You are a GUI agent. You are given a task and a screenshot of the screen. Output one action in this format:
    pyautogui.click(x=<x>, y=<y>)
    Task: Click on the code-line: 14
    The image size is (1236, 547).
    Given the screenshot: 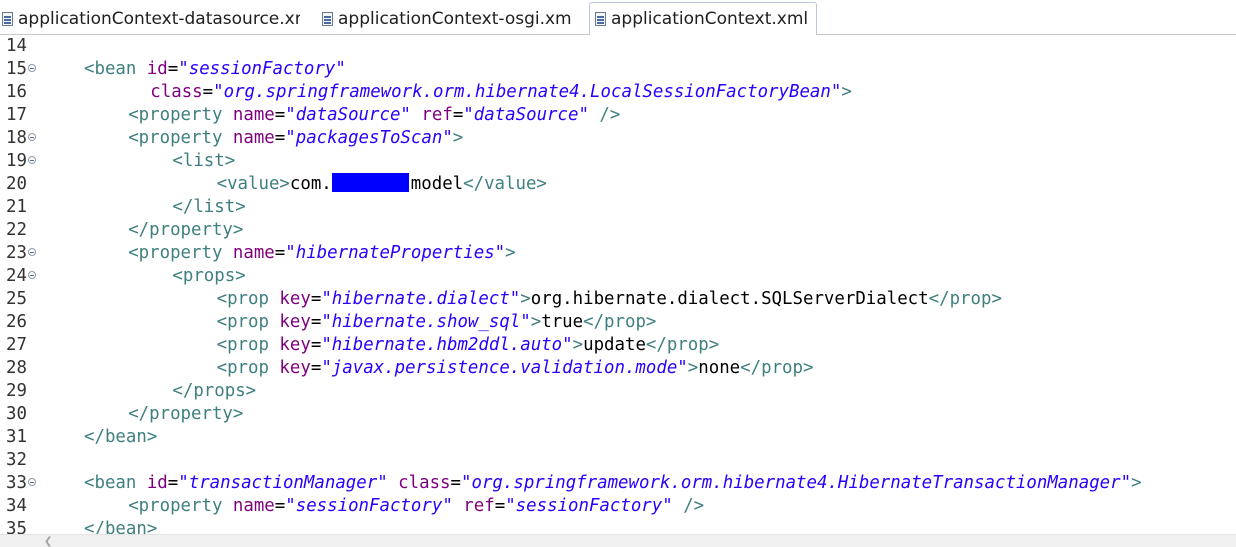 What is the action you would take?
    pyautogui.click(x=618, y=46)
    